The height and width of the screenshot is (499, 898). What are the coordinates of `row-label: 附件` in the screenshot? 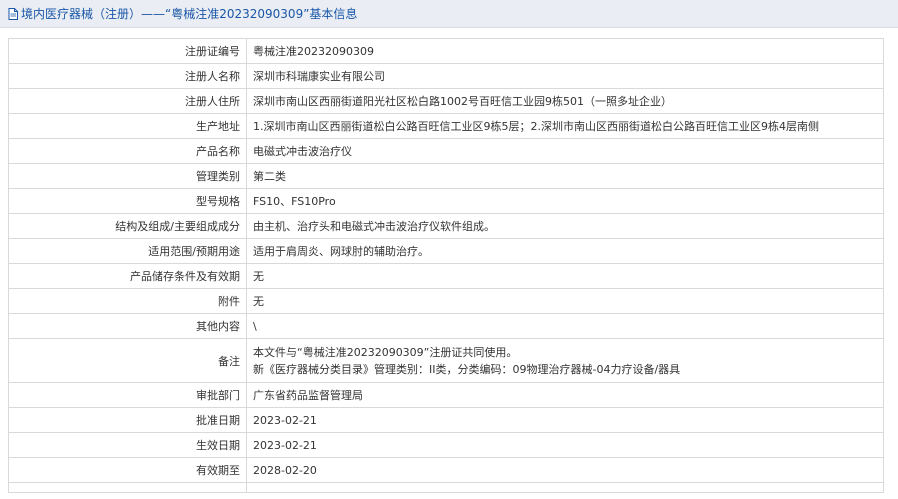 It's located at (127, 301).